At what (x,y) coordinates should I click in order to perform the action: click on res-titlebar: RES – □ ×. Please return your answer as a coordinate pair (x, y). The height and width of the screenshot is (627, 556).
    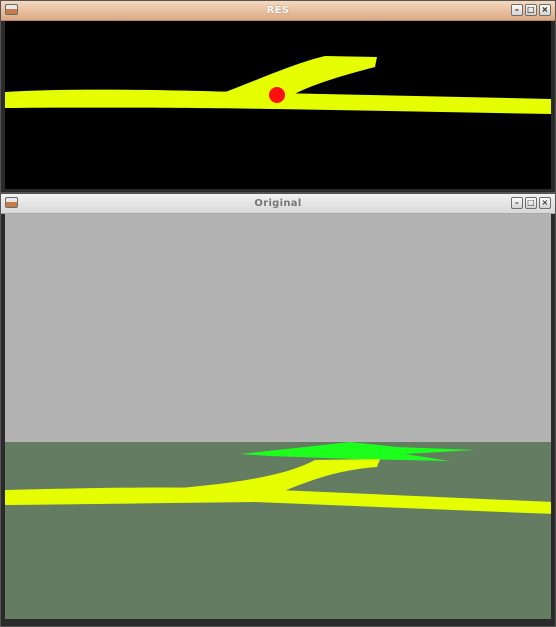
    Looking at the image, I should click on (278, 11).